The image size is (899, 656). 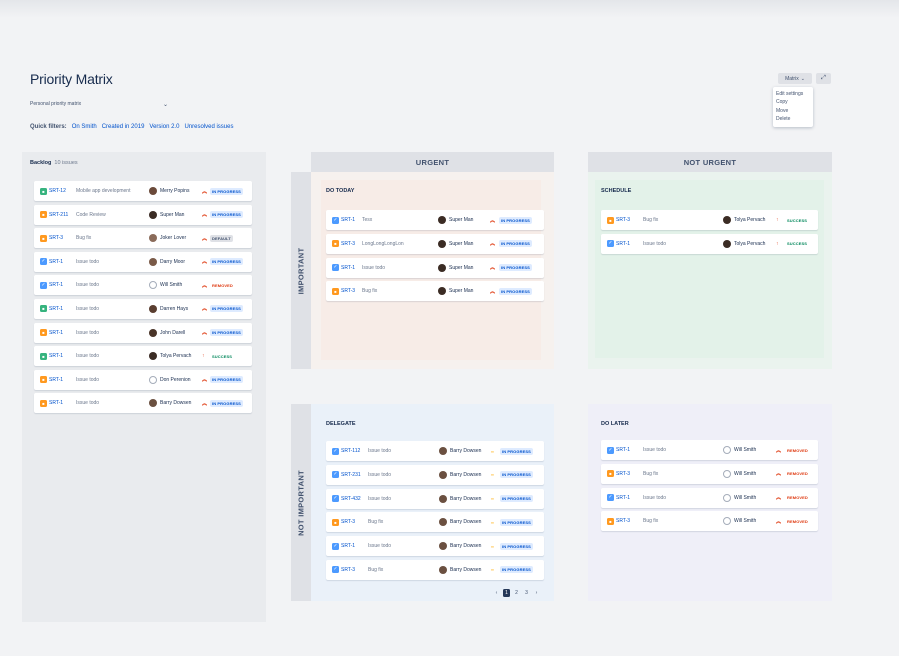 What do you see at coordinates (526, 593) in the screenshot?
I see `page-3: 3` at bounding box center [526, 593].